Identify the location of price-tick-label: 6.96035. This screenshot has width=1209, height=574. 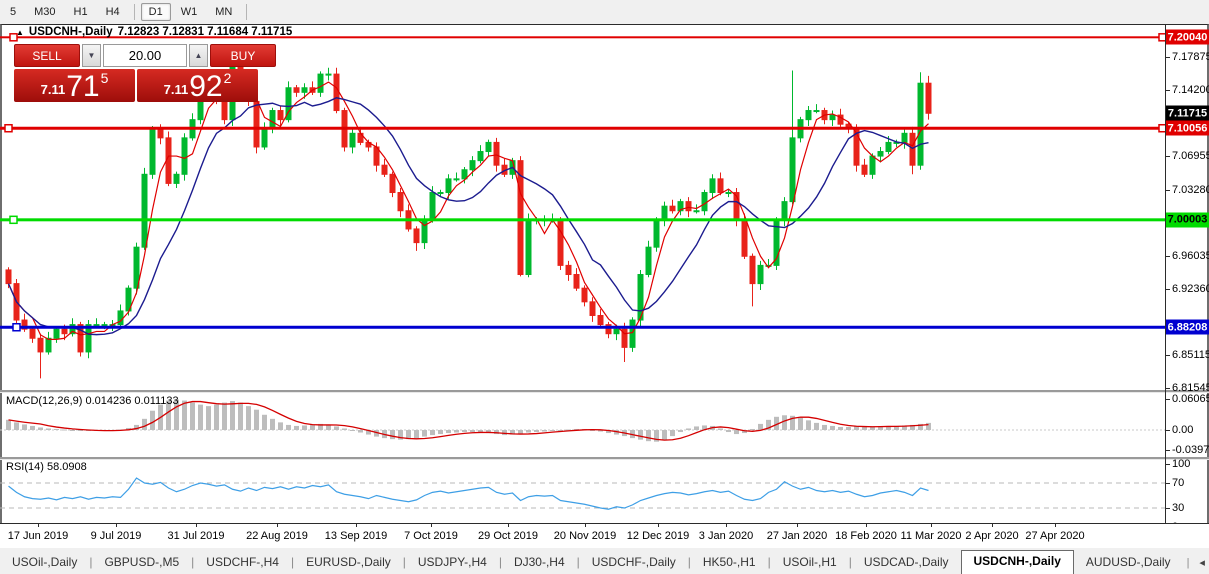
(1190, 255).